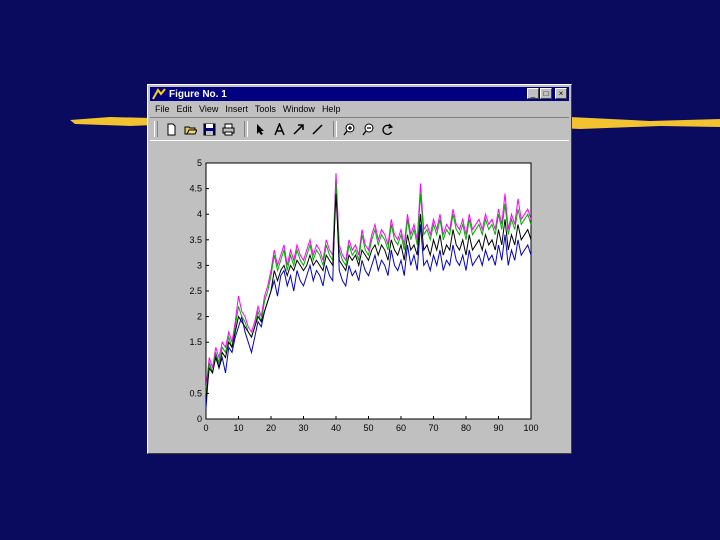  Describe the element at coordinates (199, 163) in the screenshot. I see `y-tick-label: 5` at that location.